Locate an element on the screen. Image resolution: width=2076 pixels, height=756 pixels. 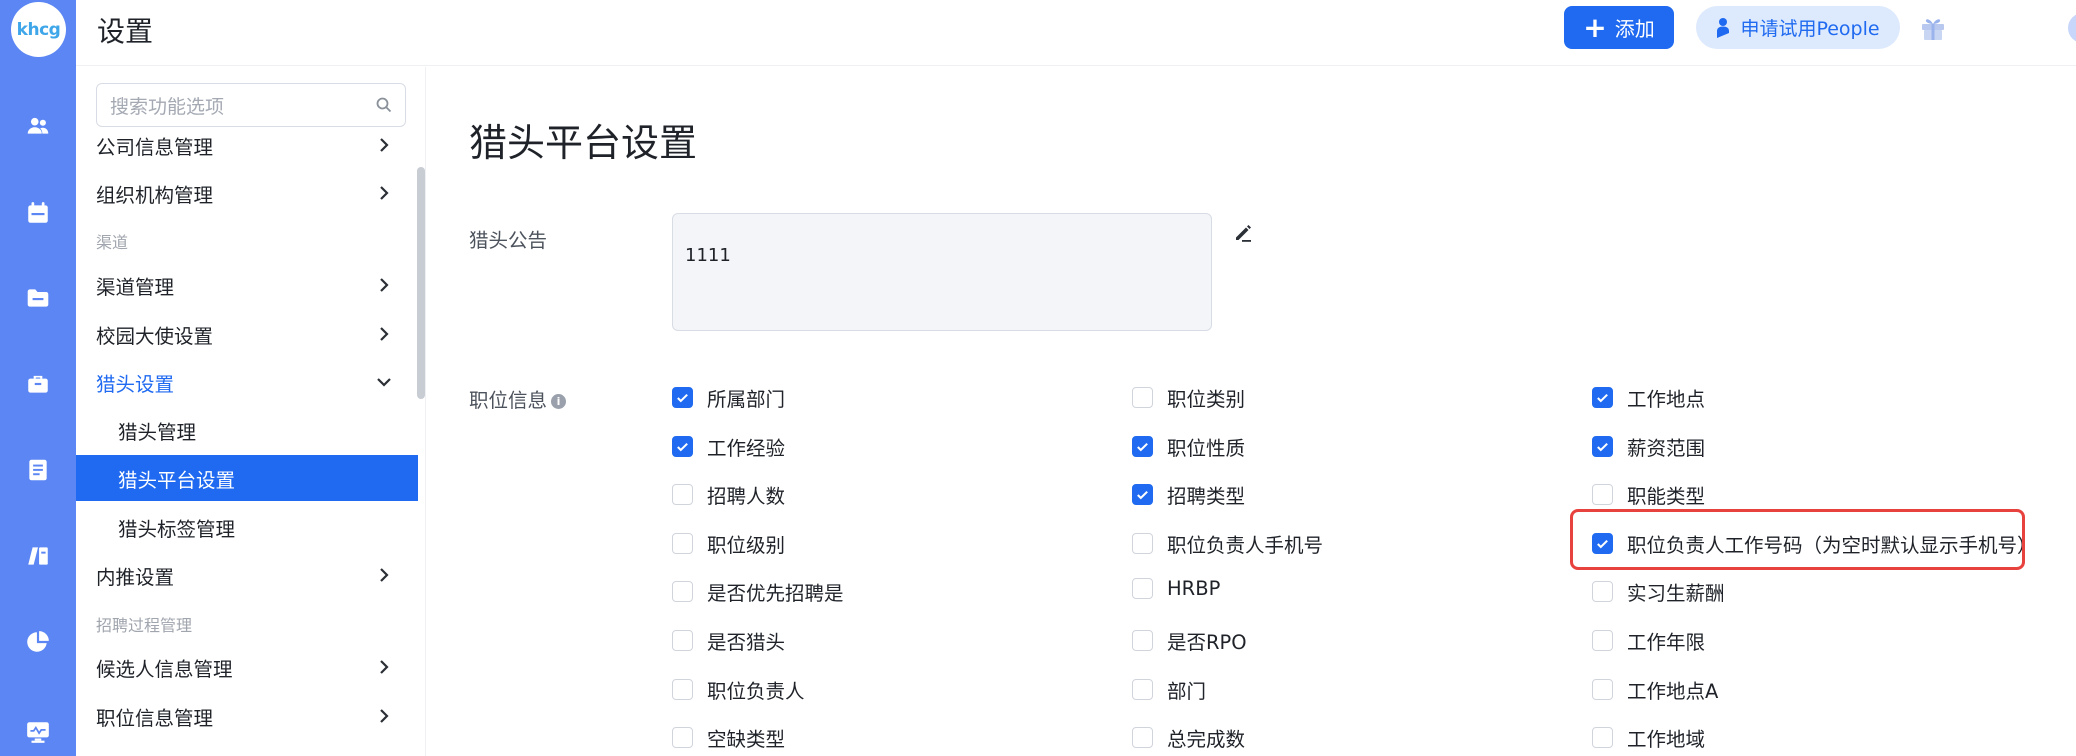
checkbox-item: 职位负责人 is located at coordinates (738, 689).